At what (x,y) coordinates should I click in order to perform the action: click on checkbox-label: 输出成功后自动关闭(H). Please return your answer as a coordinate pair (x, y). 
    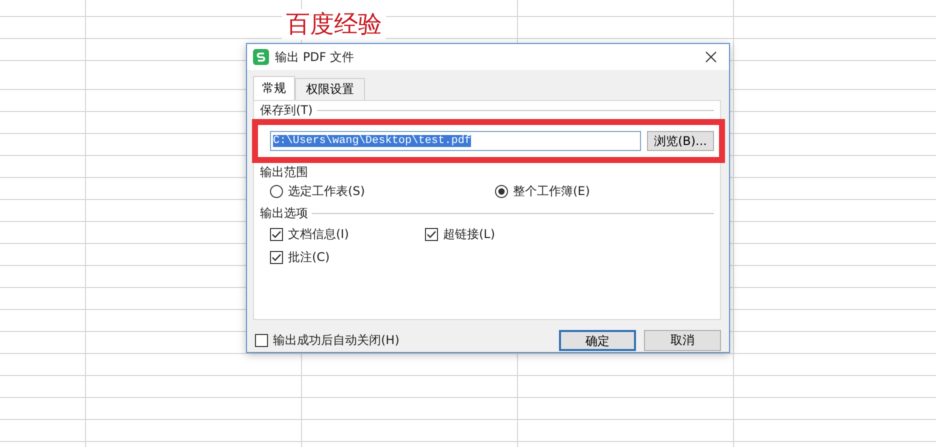
    Looking at the image, I should click on (336, 340).